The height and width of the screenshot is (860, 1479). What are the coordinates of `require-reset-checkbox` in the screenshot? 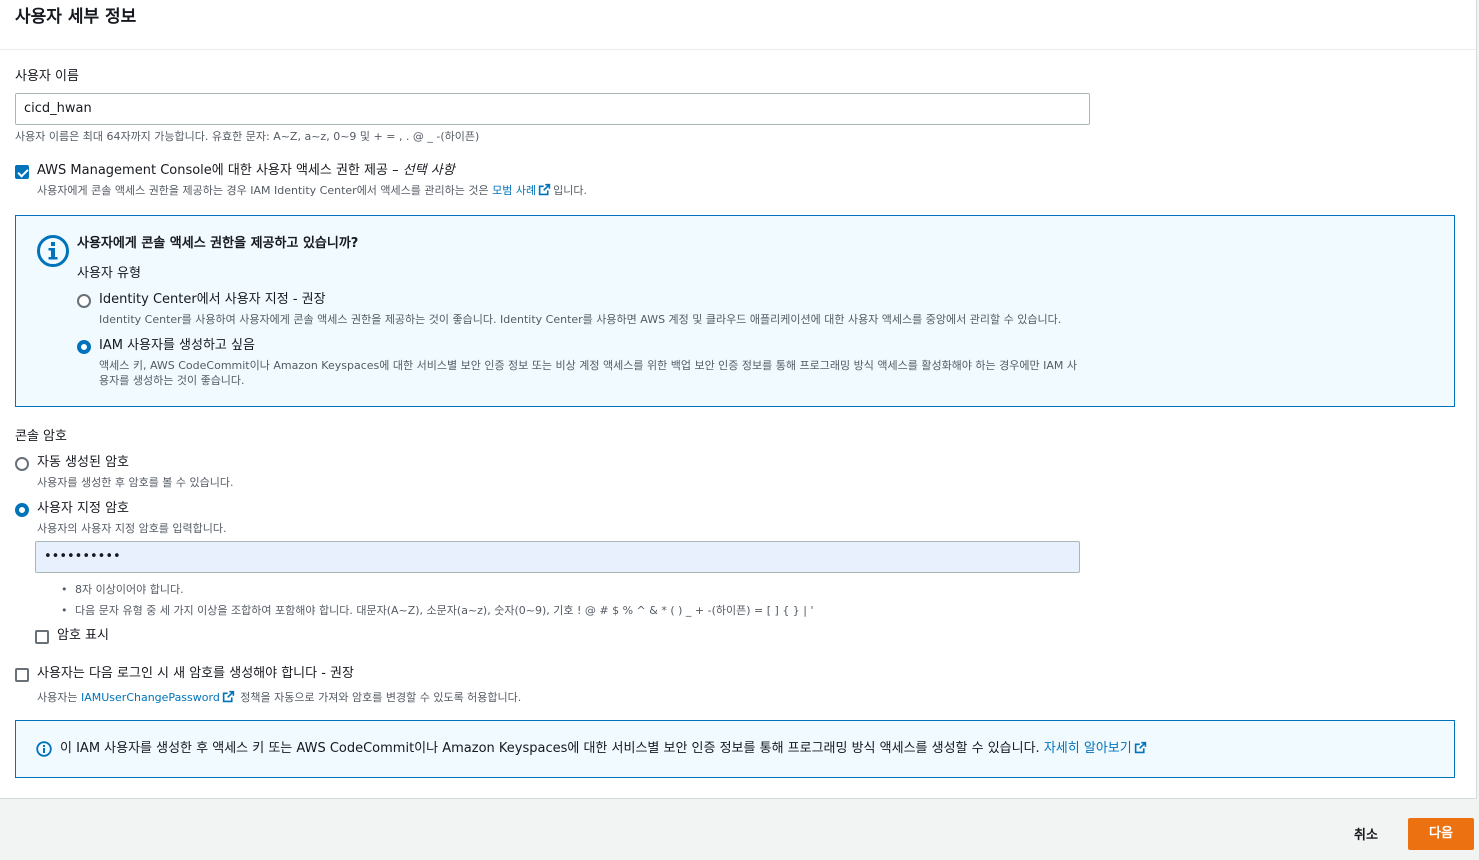 It's located at (22, 675).